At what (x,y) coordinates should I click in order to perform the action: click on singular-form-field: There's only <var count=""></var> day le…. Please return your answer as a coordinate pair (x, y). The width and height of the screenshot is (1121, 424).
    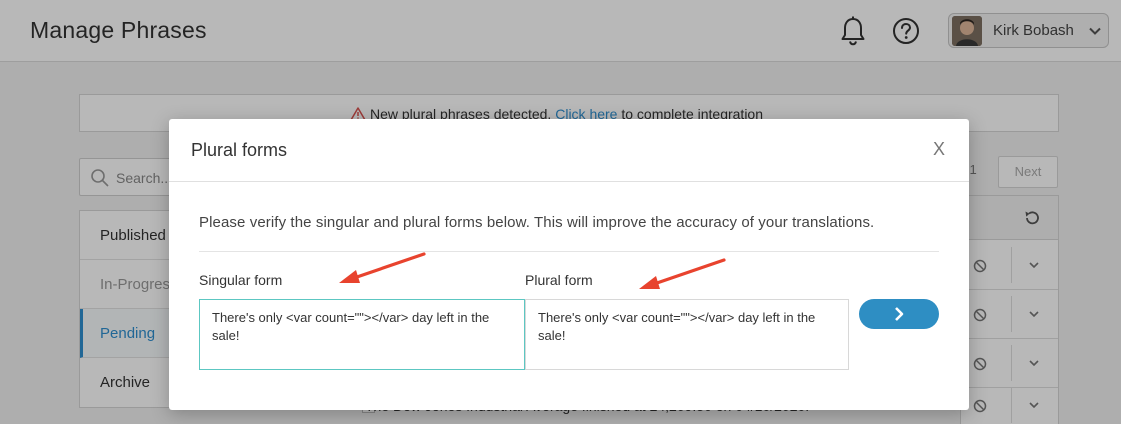
    Looking at the image, I should click on (362, 334).